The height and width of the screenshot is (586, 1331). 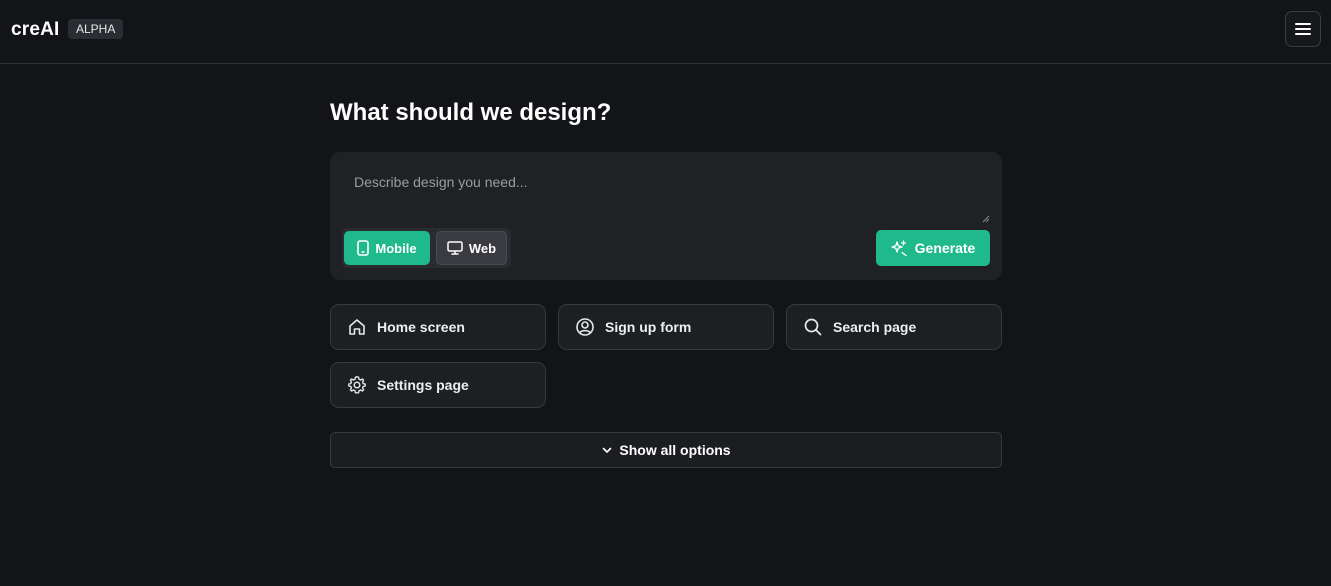 I want to click on generate-button-label: Generate, so click(x=945, y=248).